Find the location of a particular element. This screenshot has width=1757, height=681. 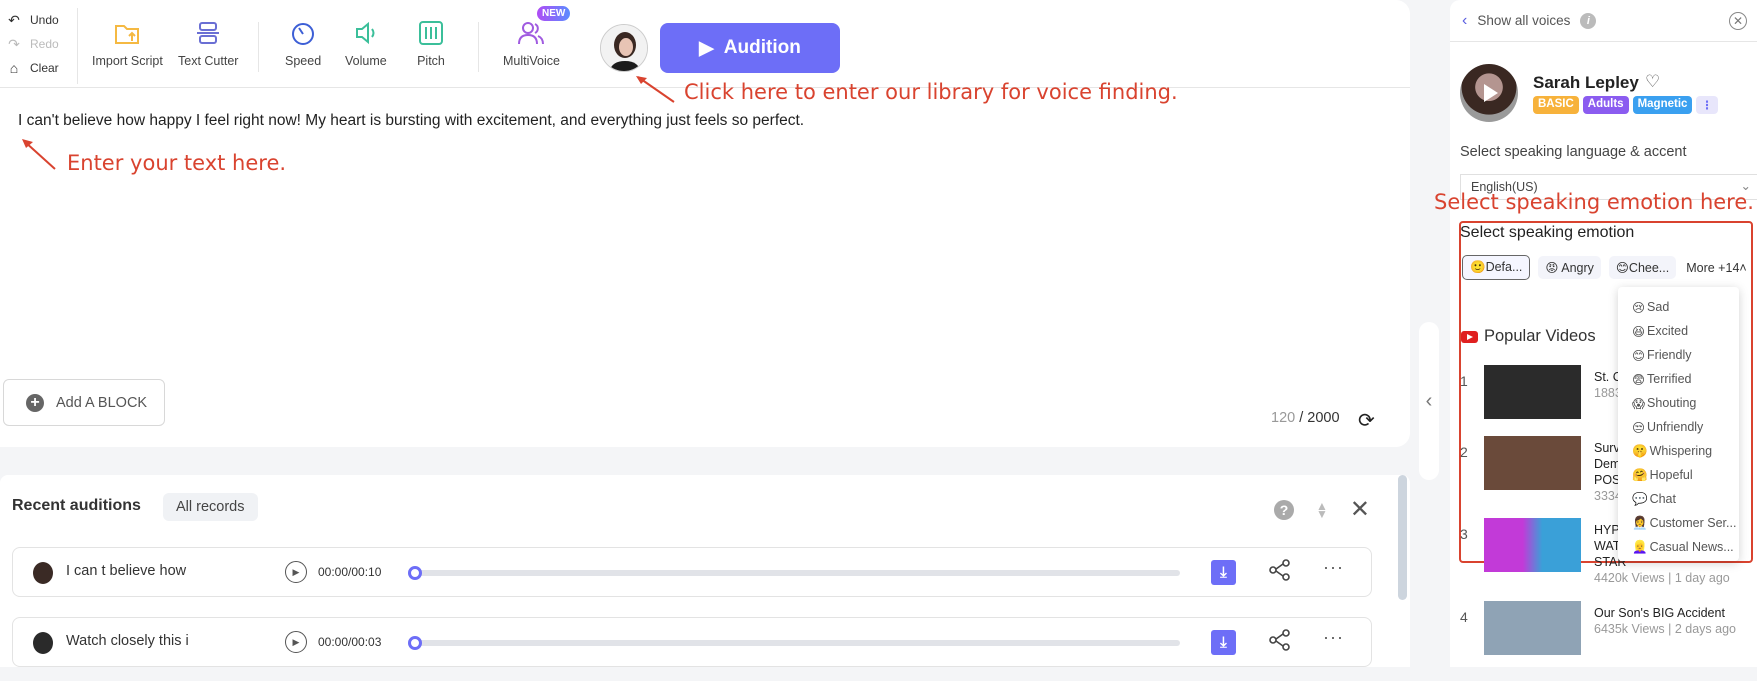

emotion-emoji-icon: 😨 is located at coordinates (1639, 379).